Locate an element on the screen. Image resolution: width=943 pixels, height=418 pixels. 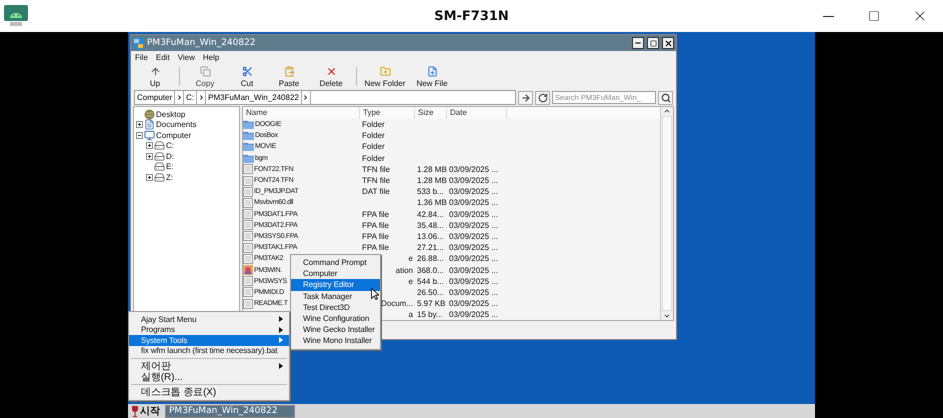
menu-item: fix wfm launch (first time necessary).bat is located at coordinates (209, 351).